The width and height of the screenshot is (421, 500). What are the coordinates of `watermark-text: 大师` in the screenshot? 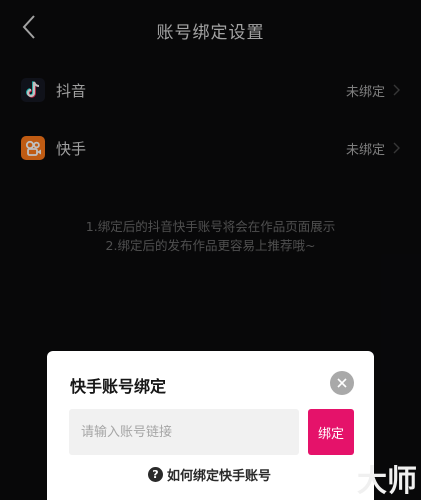 It's located at (387, 481).